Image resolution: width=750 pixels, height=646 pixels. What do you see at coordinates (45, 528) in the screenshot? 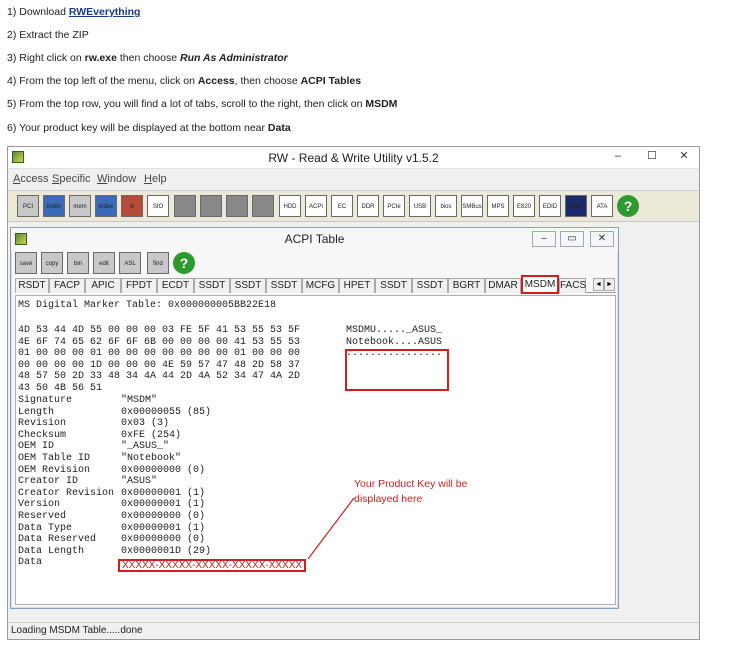
I see `field-name: Data Type` at bounding box center [45, 528].